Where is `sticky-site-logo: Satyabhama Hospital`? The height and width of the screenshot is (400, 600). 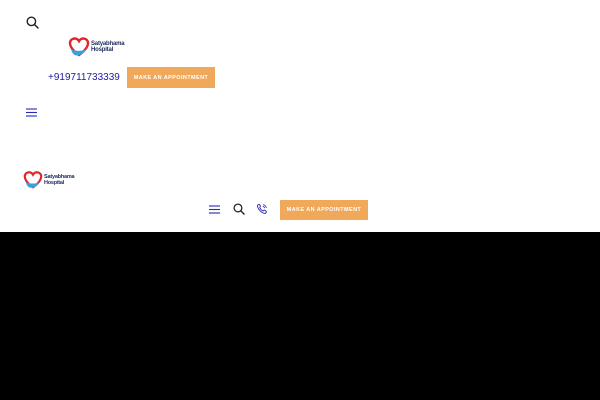
sticky-site-logo: Satyabhama Hospital is located at coordinates (49, 180).